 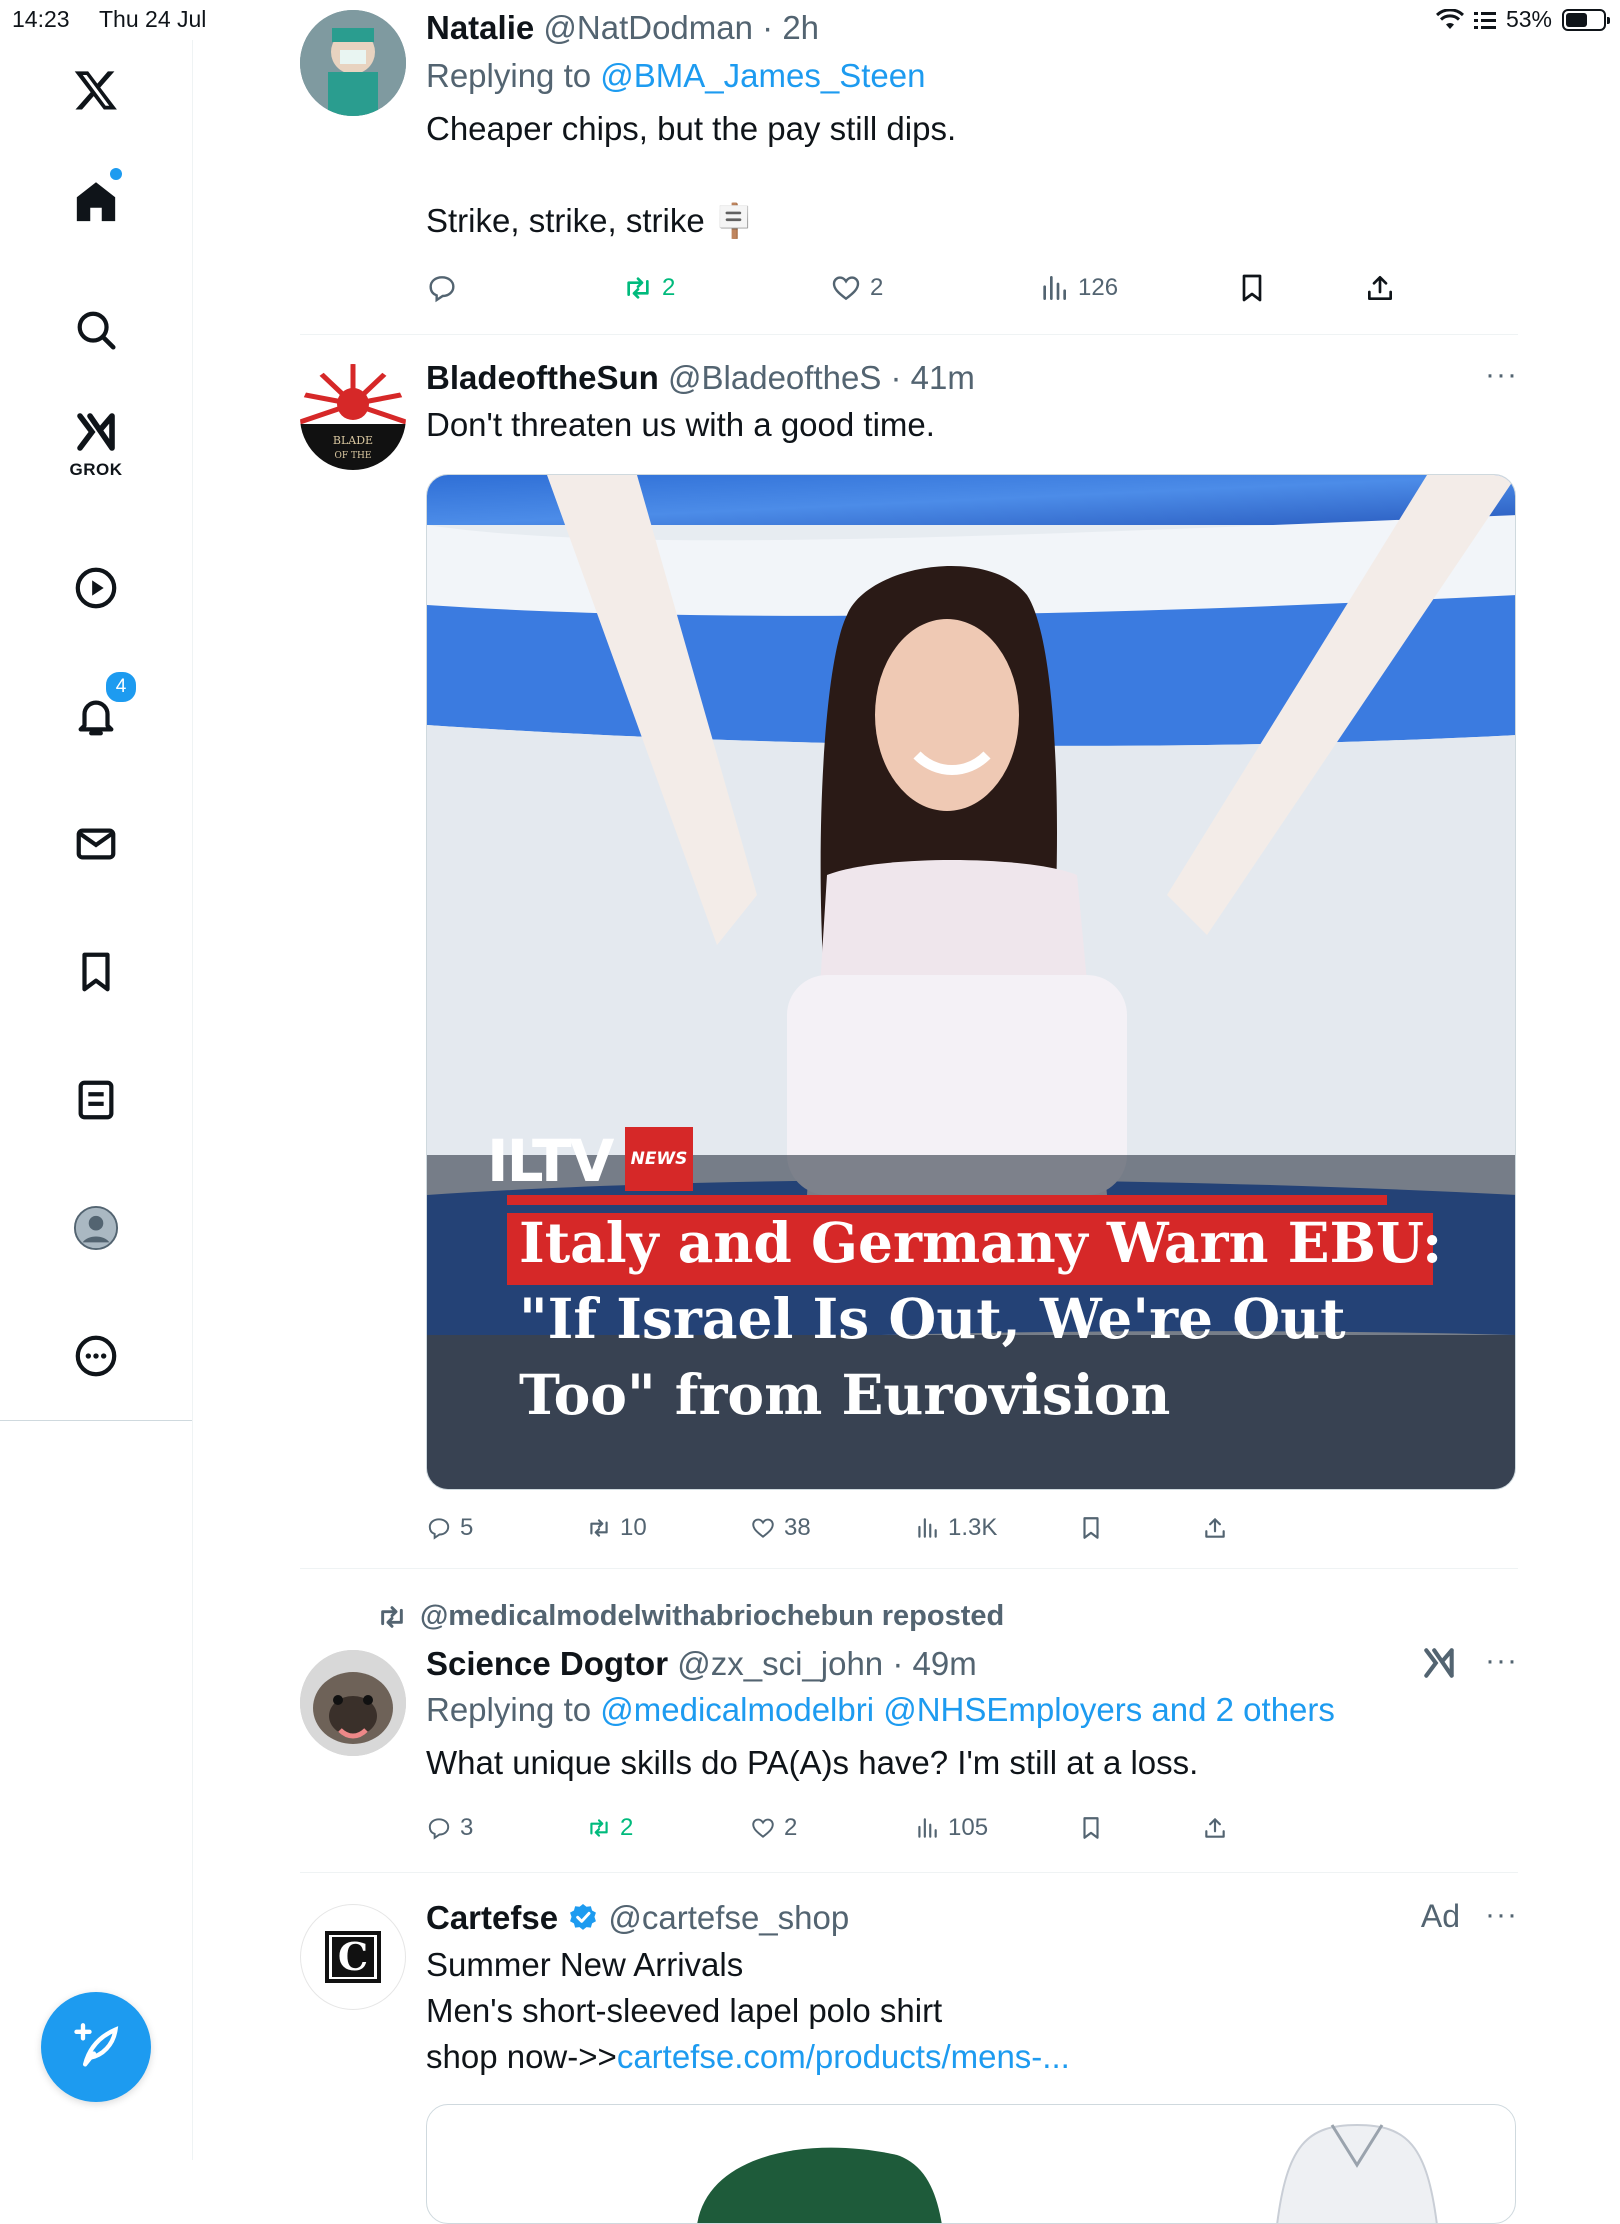 I want to click on avatar: BLADE OF THE, so click(x=353, y=417).